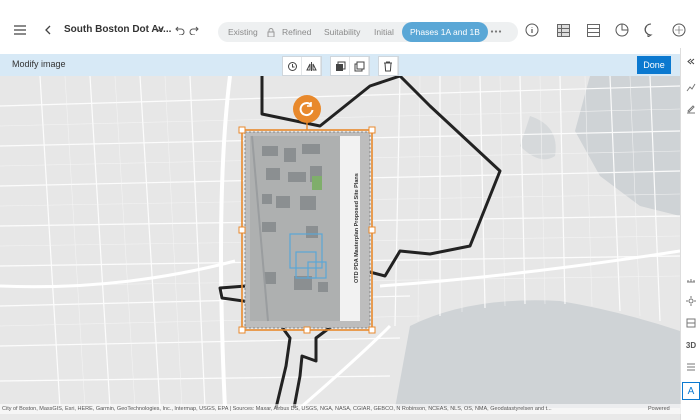 This screenshot has width=700, height=420. Describe the element at coordinates (357, 228) in the screenshot. I see `overlay-caption: OTD PDA Masterplan Proposed Site Plans` at that location.